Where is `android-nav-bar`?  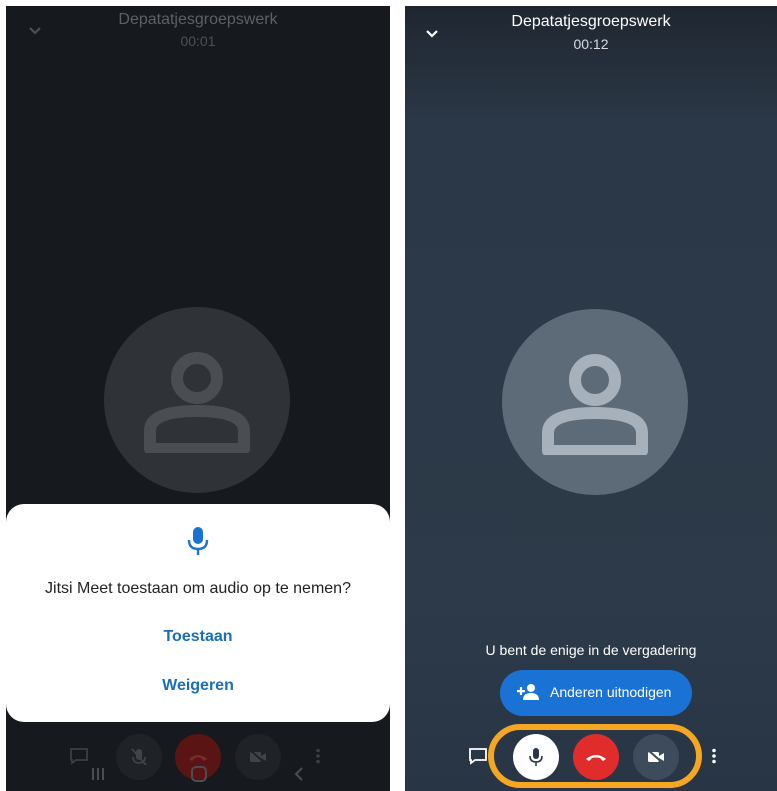
android-nav-bar is located at coordinates (198, 776).